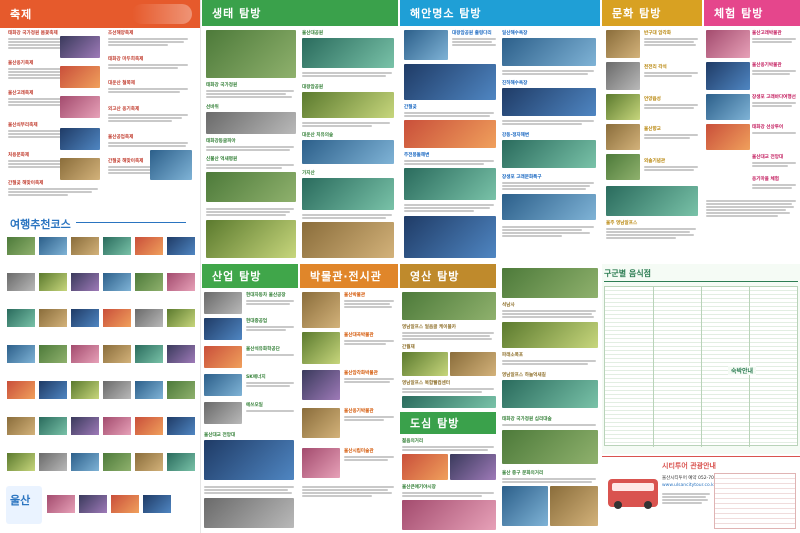 The height and width of the screenshot is (533, 800). I want to click on citytour-url: www.ulsancitytour.co.kr, so click(689, 485).